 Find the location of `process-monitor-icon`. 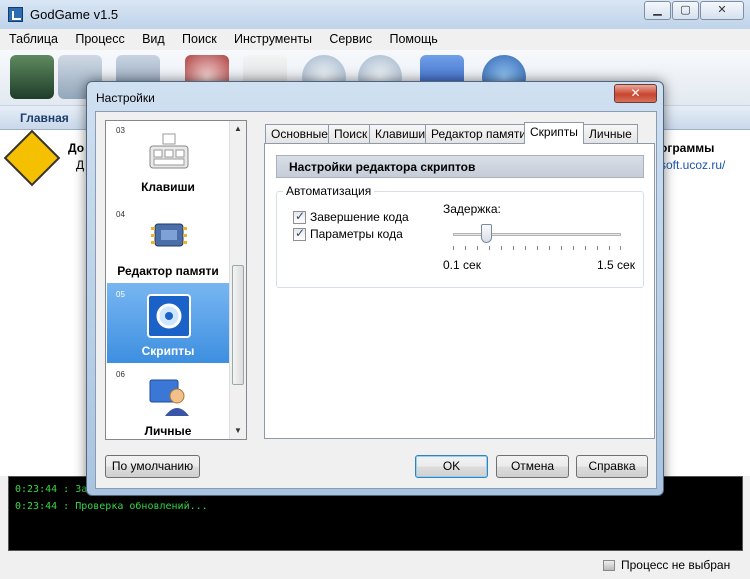

process-monitor-icon is located at coordinates (32, 77).